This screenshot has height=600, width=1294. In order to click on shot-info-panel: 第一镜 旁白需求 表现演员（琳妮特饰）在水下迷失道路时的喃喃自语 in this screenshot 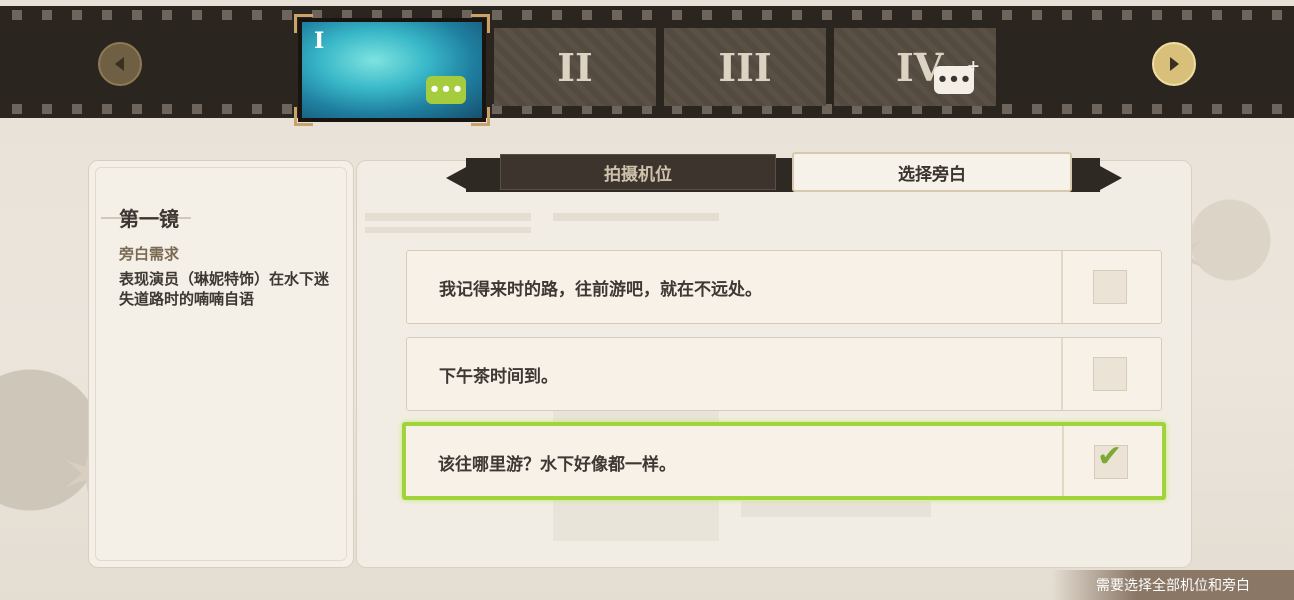, I will do `click(221, 364)`.